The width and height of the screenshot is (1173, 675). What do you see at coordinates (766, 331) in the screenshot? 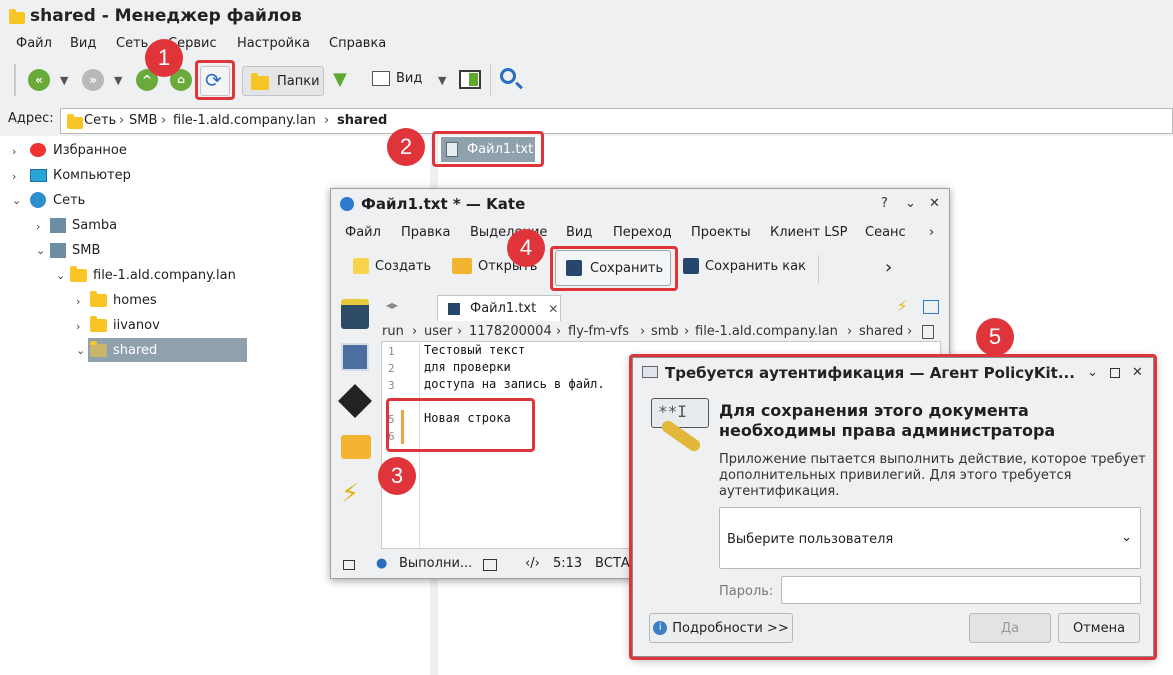
I see `crumb-server: file-1.ald.company.lan` at bounding box center [766, 331].